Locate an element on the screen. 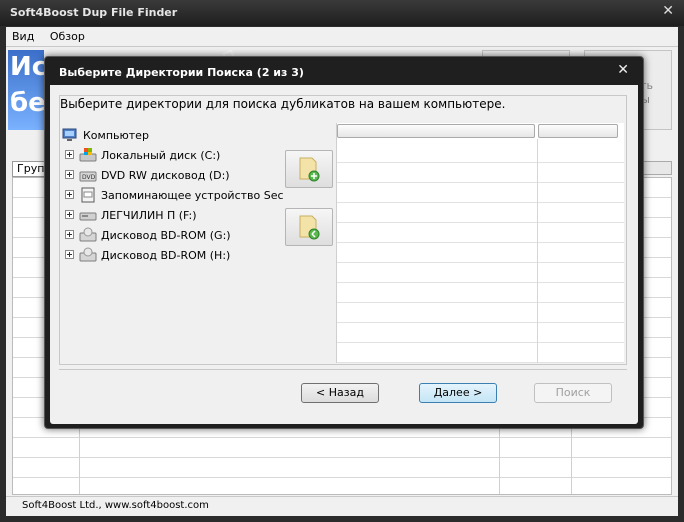  tree-item-storage-device: Запоминающее устройство Secu is located at coordinates (172, 195).